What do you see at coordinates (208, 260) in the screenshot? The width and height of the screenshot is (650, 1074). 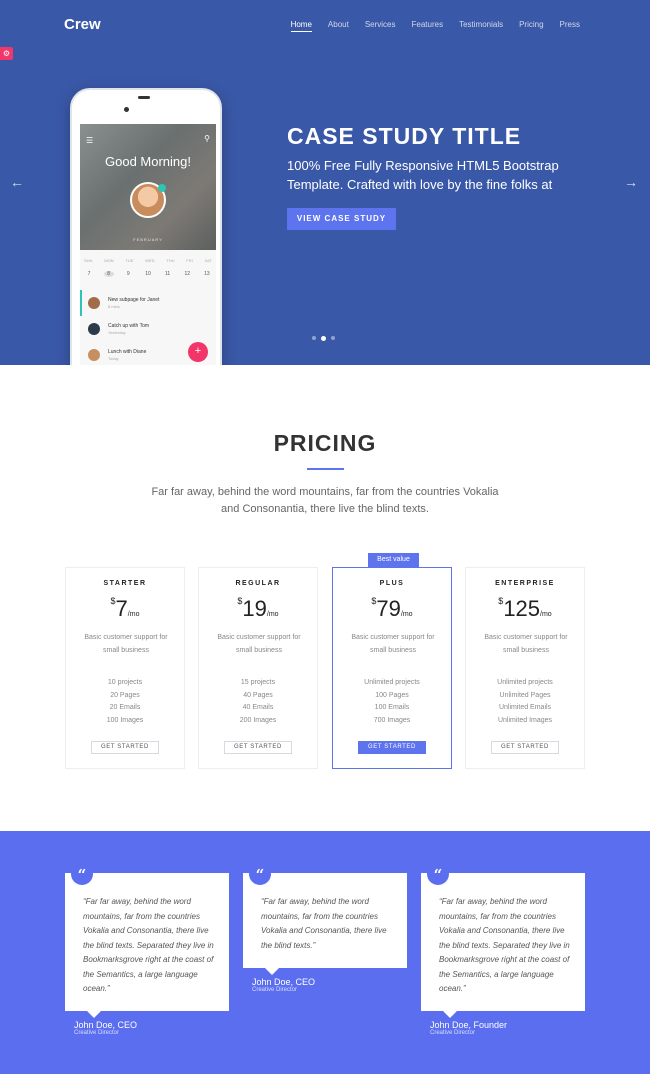 I see `weekday-label: SAT` at bounding box center [208, 260].